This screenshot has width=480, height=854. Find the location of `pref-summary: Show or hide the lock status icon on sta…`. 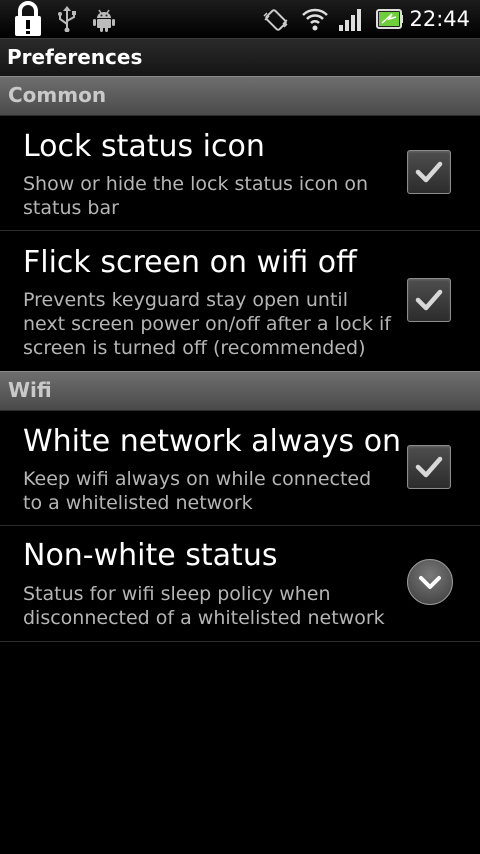

pref-summary: Show or hide the lock status icon on sta… is located at coordinates (196, 196).